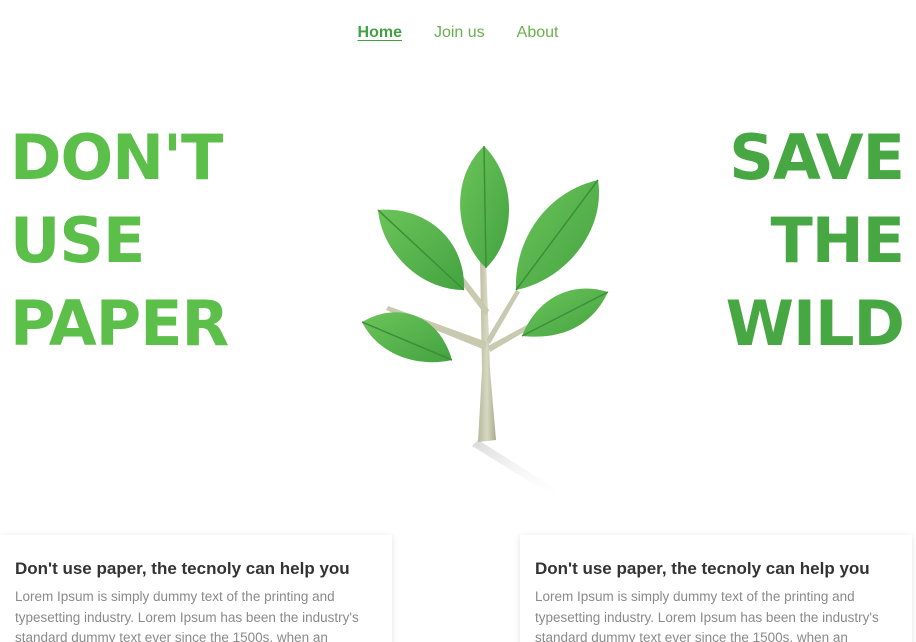 Image resolution: width=916 pixels, height=642 pixels. What do you see at coordinates (119, 323) in the screenshot?
I see `hero-left-line: PAPER` at bounding box center [119, 323].